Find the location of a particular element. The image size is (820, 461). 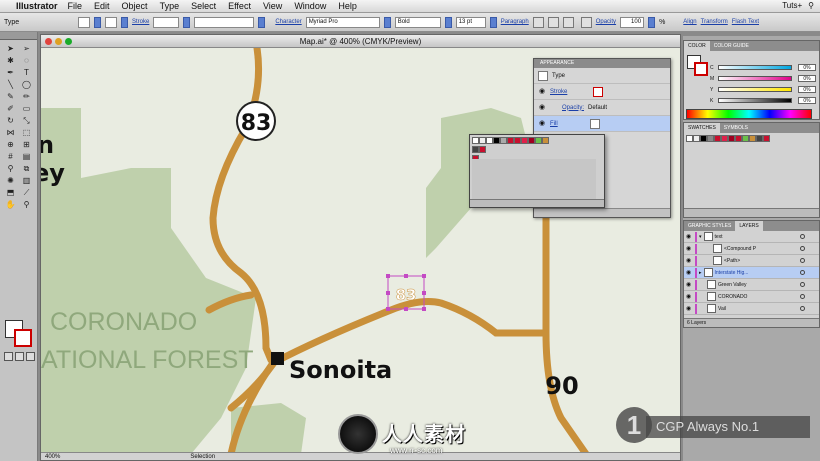

gradient-tool-icon: ▤ is located at coordinates (26, 156).